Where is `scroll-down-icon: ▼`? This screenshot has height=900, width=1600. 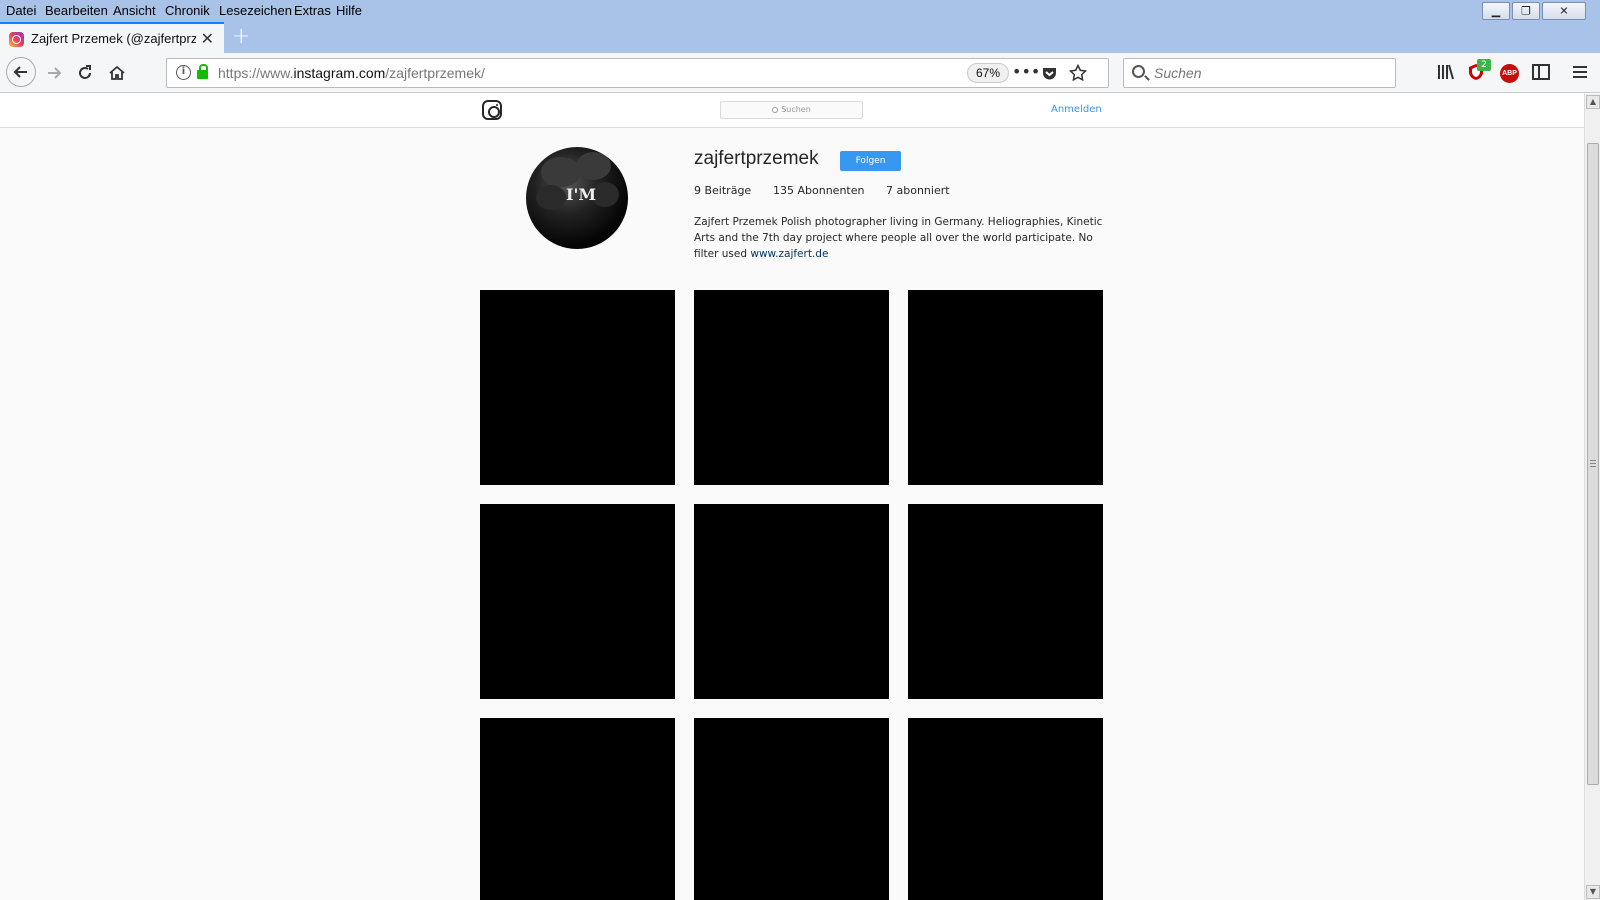 scroll-down-icon: ▼ is located at coordinates (1593, 892).